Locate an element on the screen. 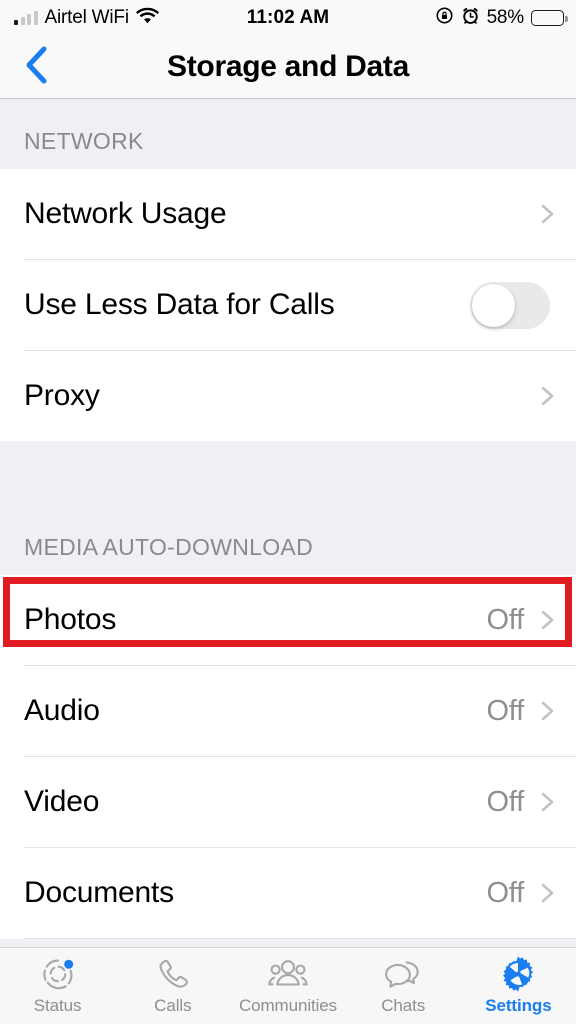 The height and width of the screenshot is (1024, 576). tab-chats: Chats is located at coordinates (403, 986).